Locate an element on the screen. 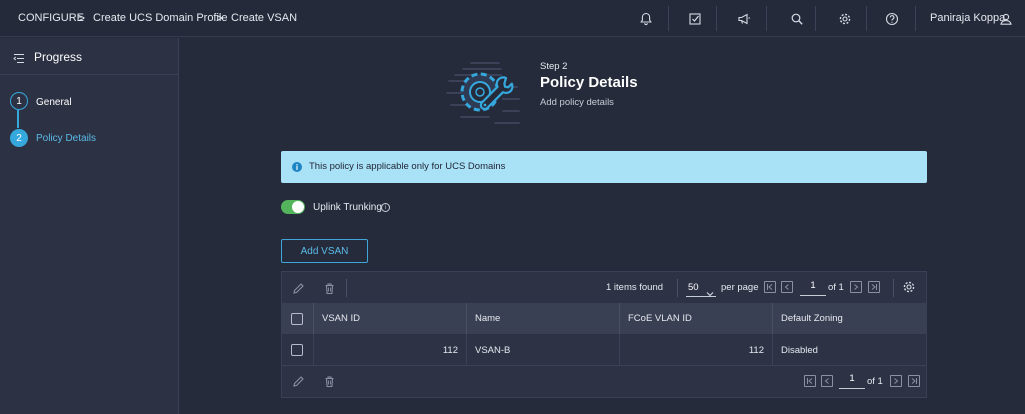  cell-name: VSAN-B is located at coordinates (542, 350).